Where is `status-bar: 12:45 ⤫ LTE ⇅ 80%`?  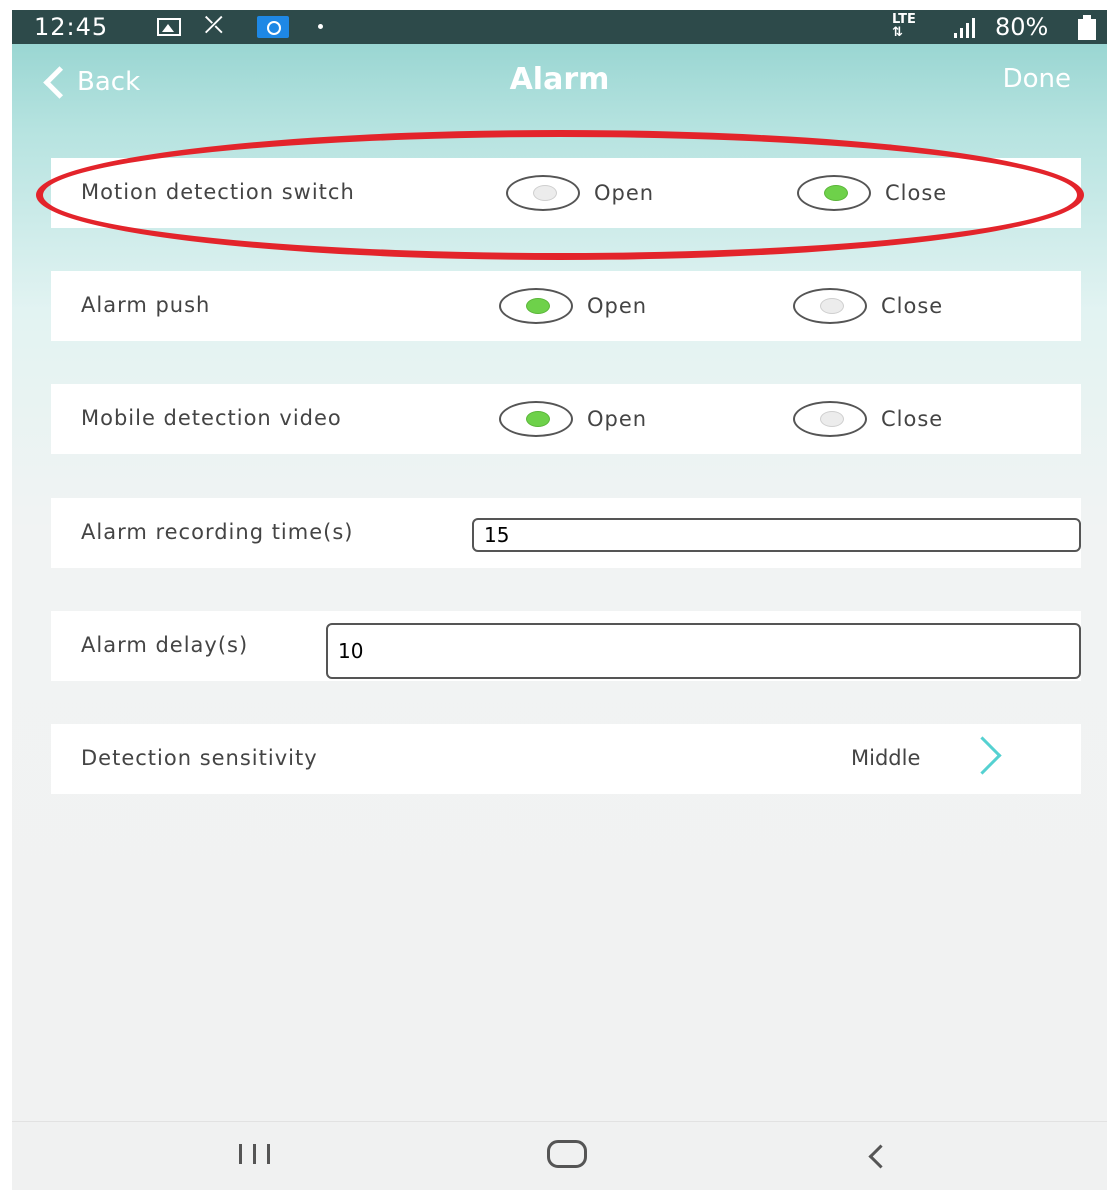
status-bar: 12:45 ⤫ LTE ⇅ 80% is located at coordinates (559, 27).